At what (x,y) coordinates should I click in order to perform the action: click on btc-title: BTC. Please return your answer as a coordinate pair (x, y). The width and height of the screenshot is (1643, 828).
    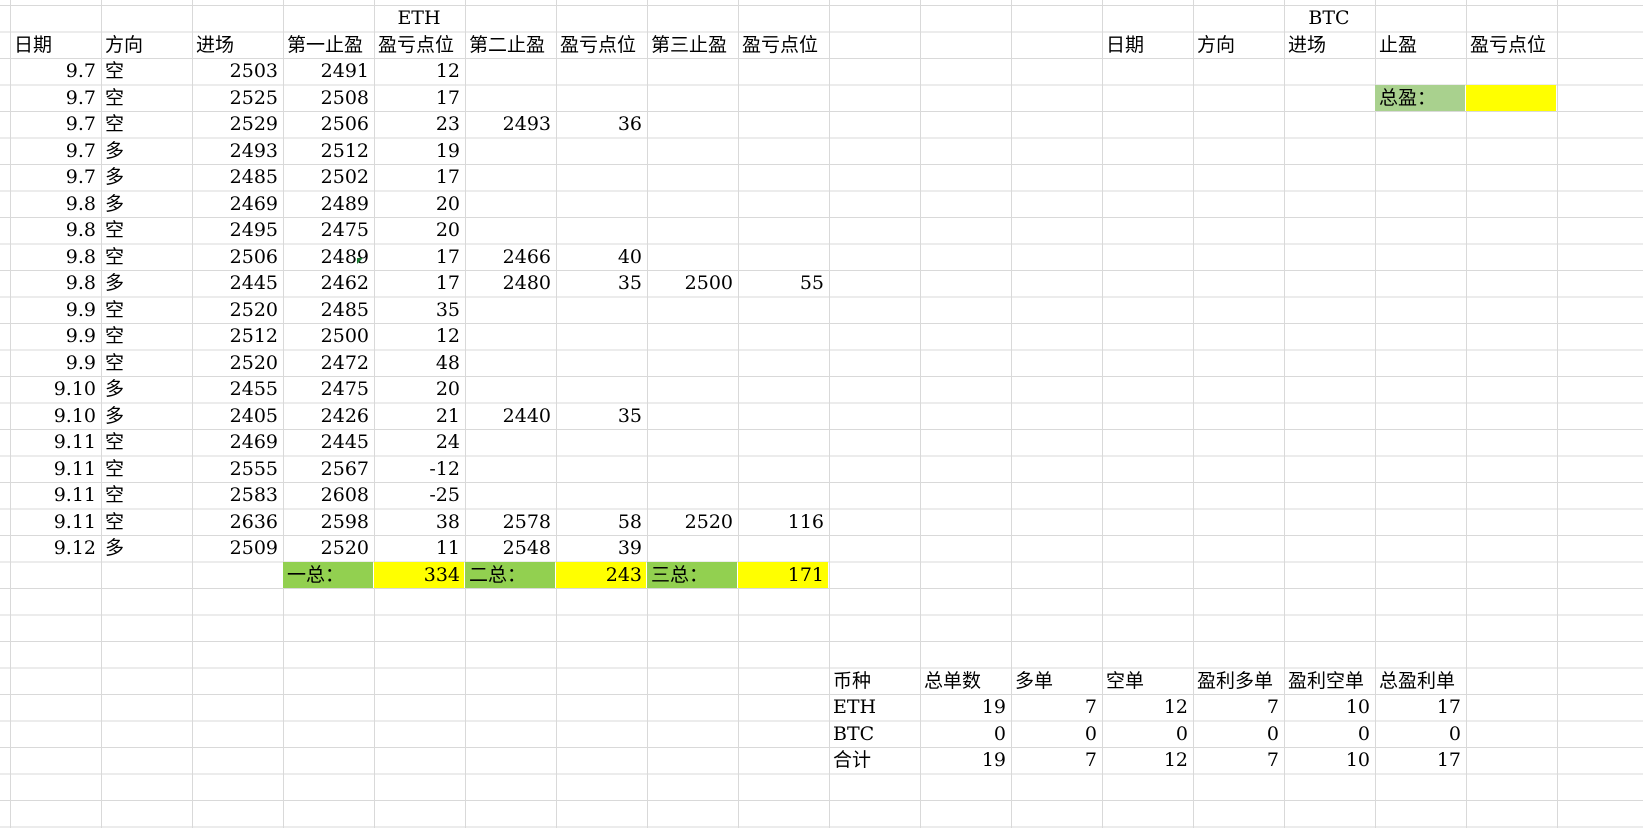
    Looking at the image, I should click on (1329, 18).